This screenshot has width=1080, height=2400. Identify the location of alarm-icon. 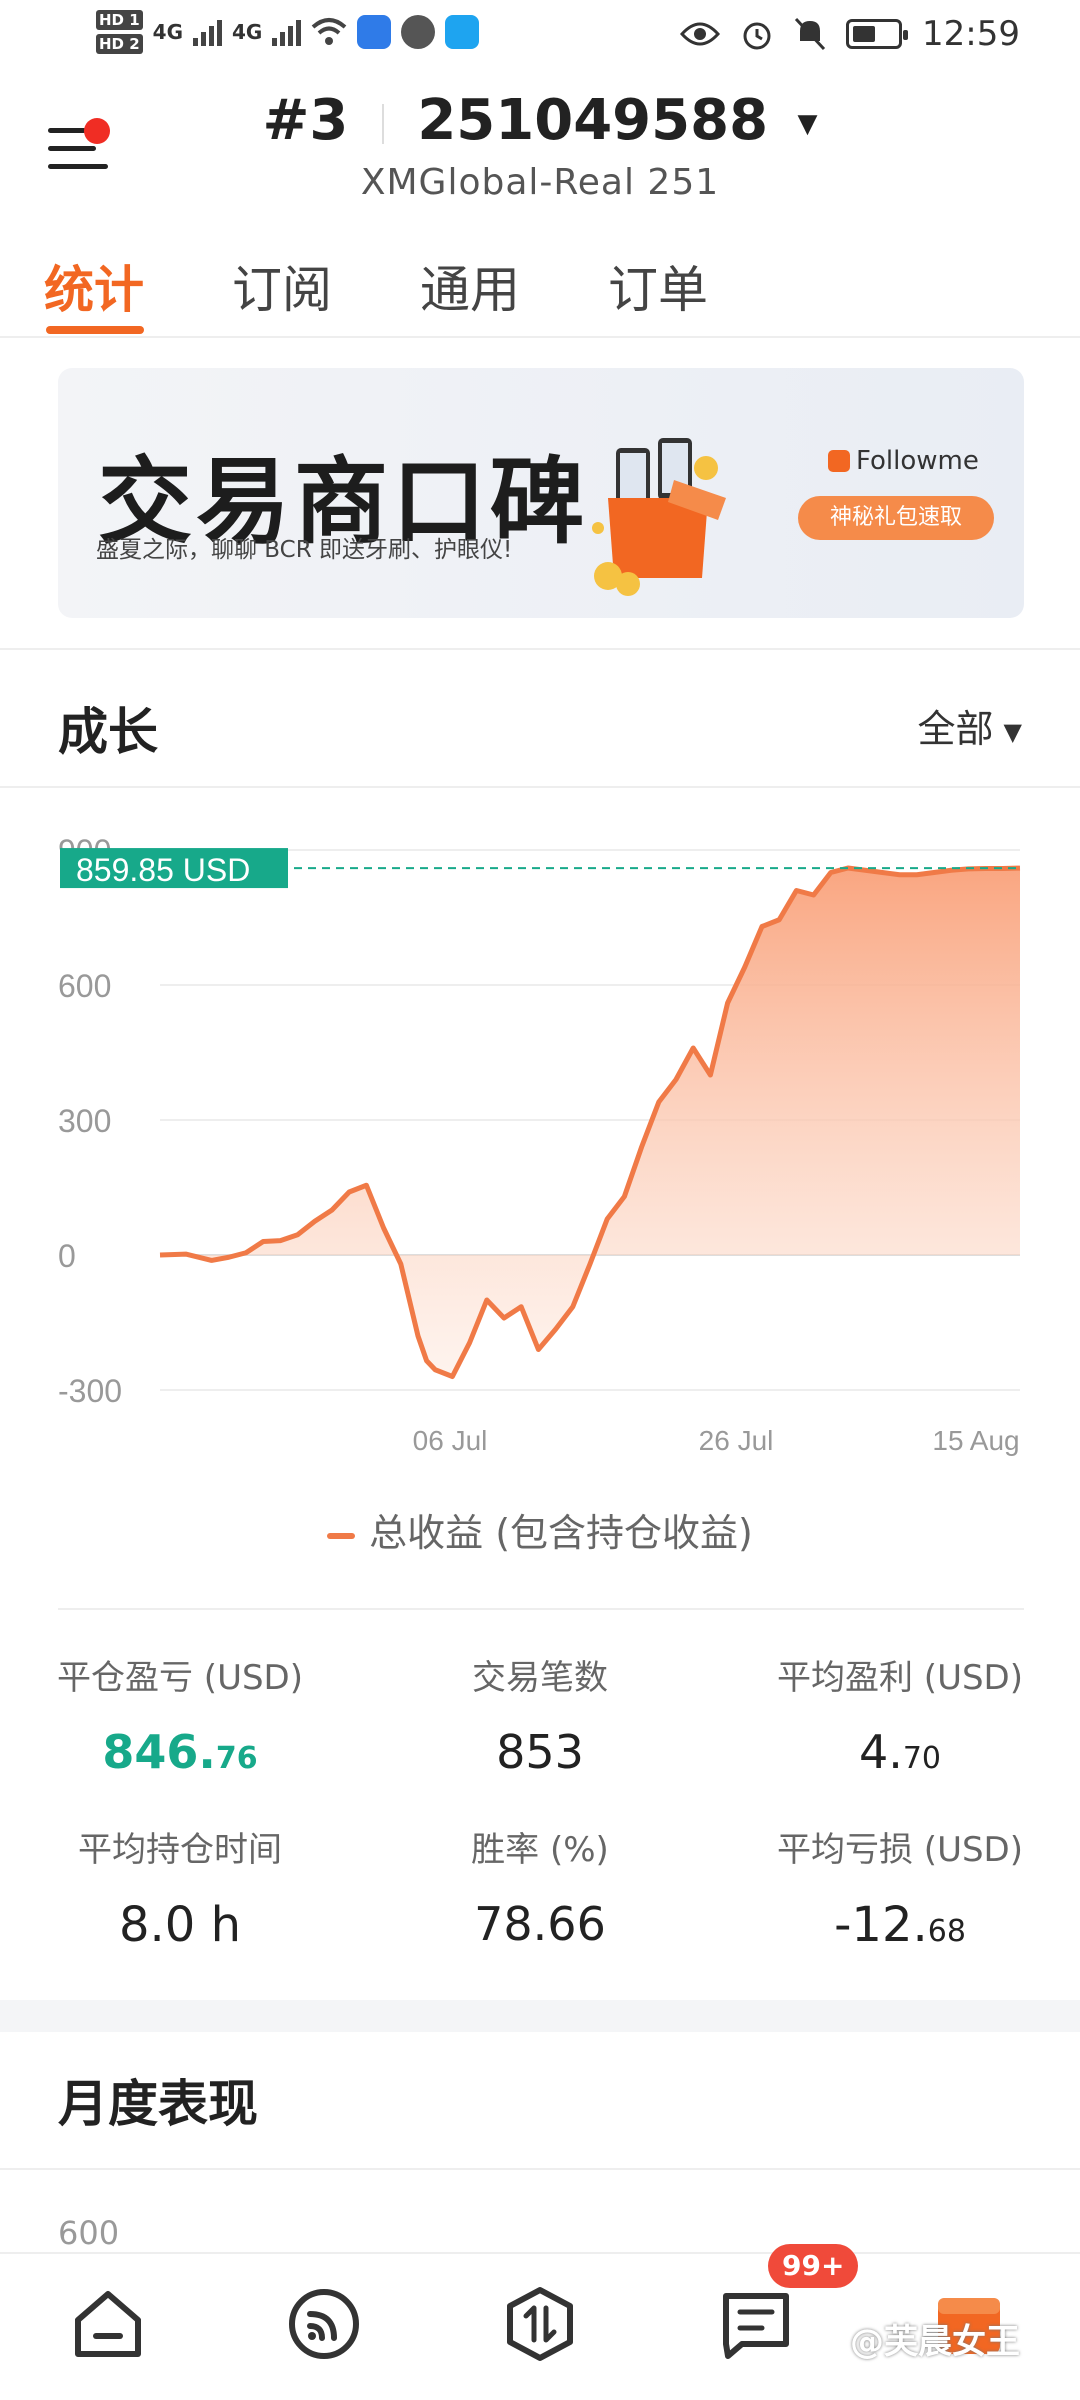
(757, 36).